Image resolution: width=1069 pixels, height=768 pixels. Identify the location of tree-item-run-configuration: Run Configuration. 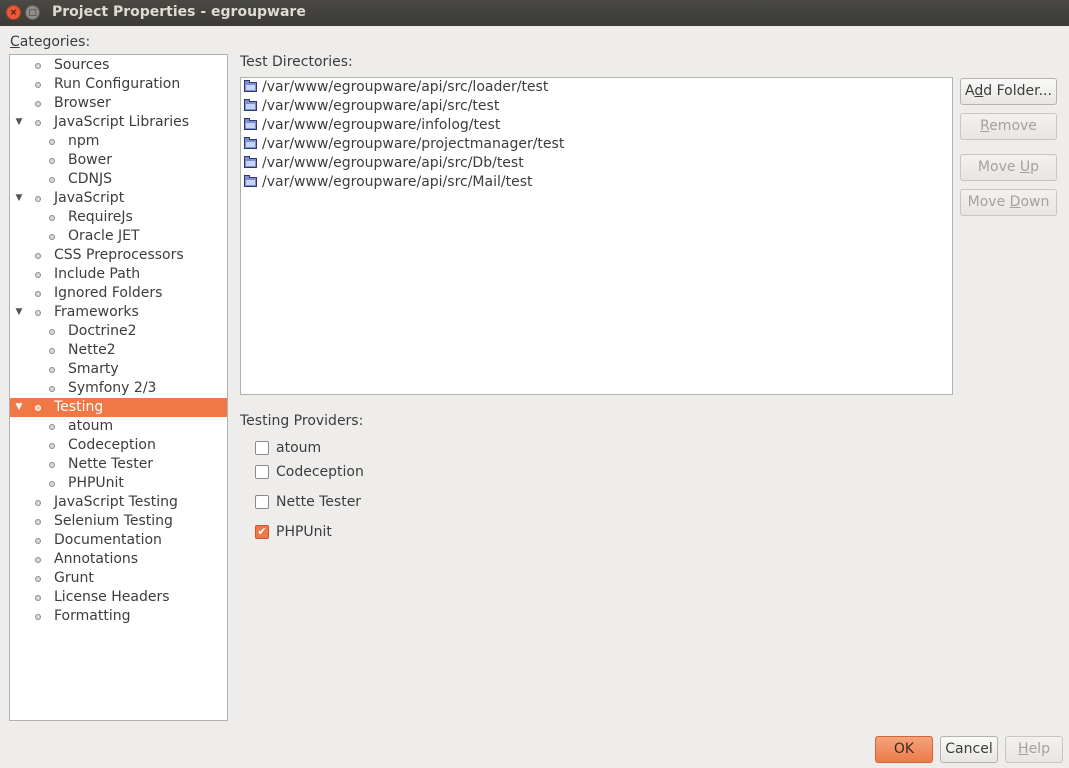
(118, 84).